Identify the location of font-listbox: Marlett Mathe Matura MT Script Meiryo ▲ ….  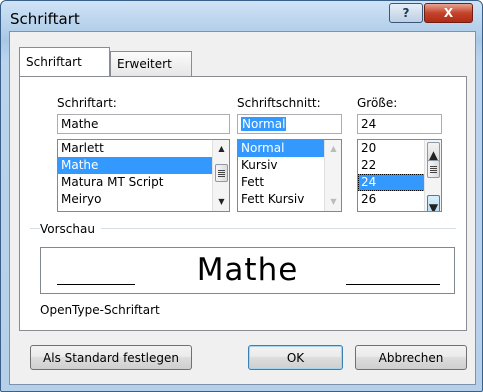
(143, 175).